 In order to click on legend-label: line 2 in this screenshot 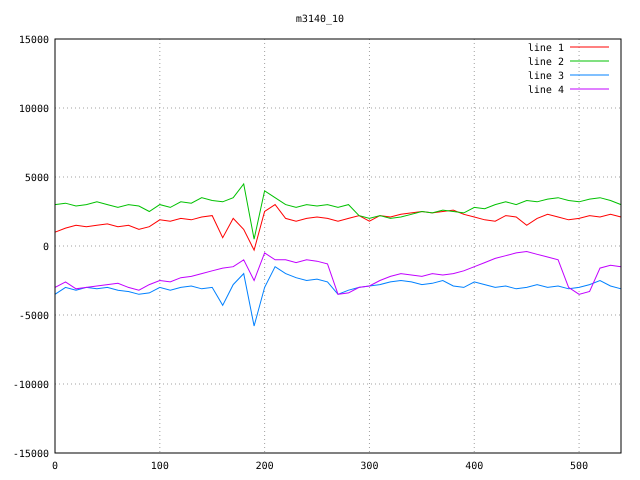, I will do `click(546, 62)`.